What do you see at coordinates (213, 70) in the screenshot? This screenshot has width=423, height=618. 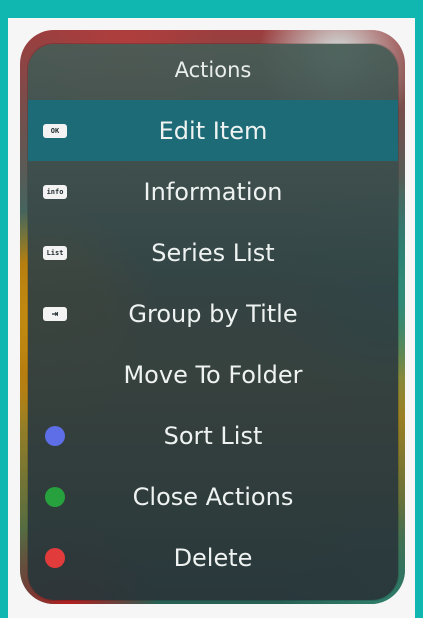 I see `menu-title: Actions` at bounding box center [213, 70].